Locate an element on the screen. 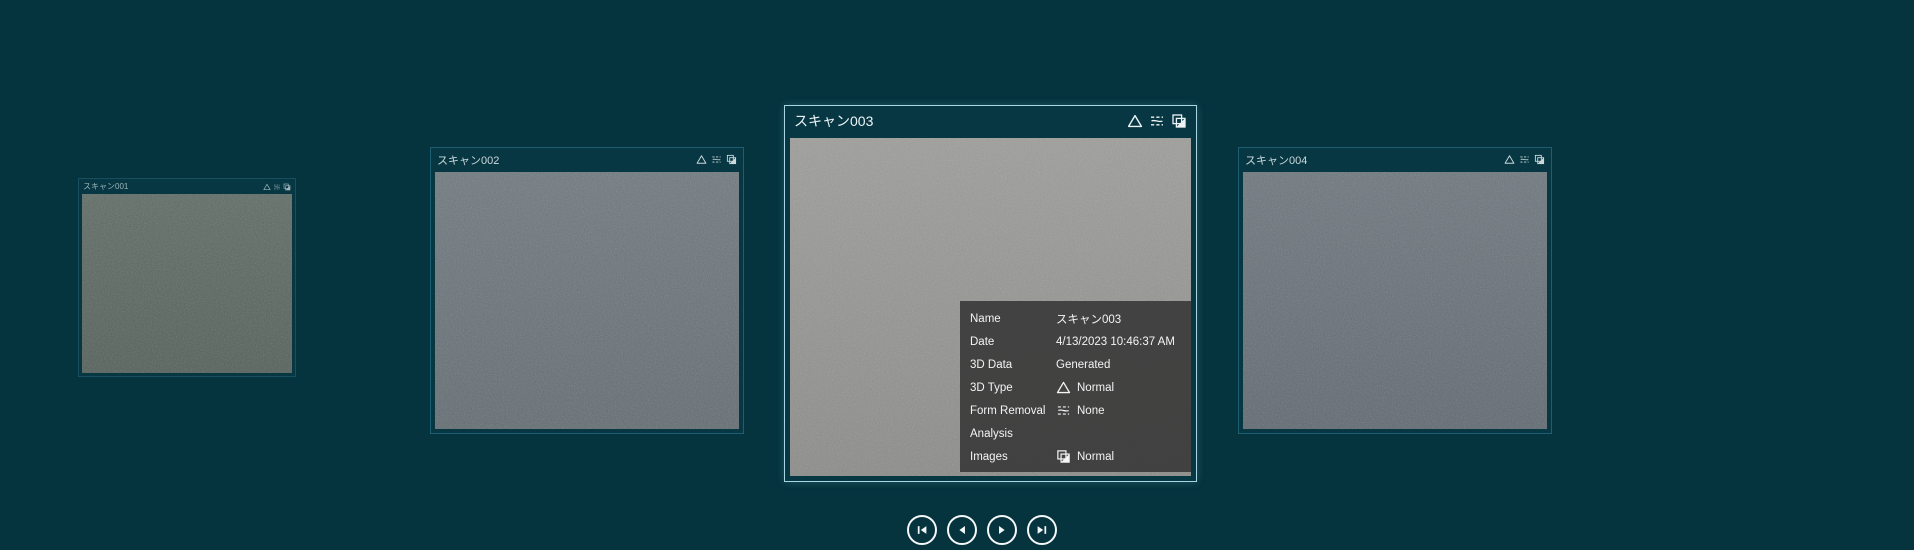 The image size is (1914, 550). info-label: 3D Data is located at coordinates (991, 364).